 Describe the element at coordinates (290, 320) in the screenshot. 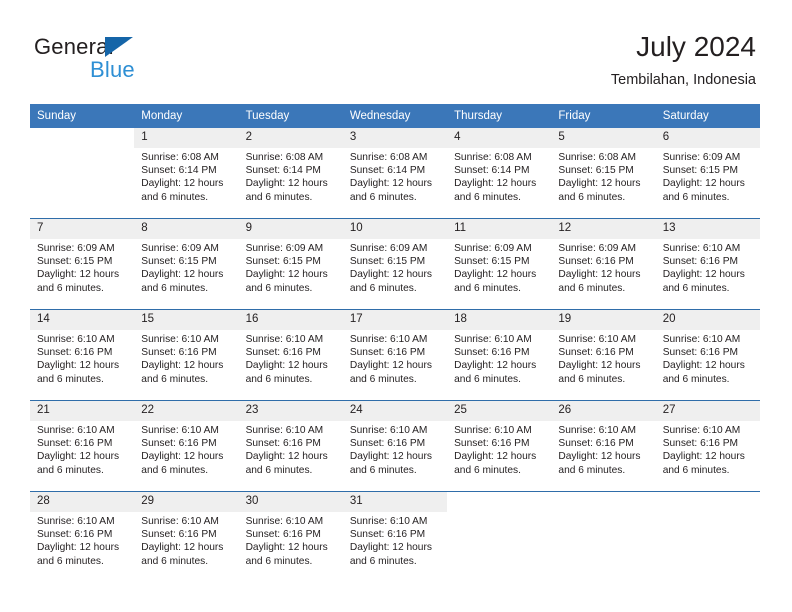

I see `day-number: 16` at that location.